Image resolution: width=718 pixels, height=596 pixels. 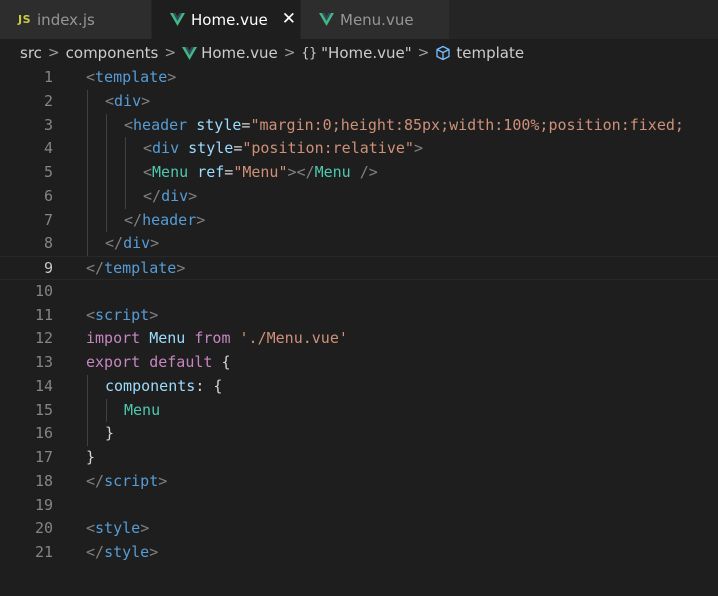 What do you see at coordinates (43, 290) in the screenshot?
I see `line-number: 10` at bounding box center [43, 290].